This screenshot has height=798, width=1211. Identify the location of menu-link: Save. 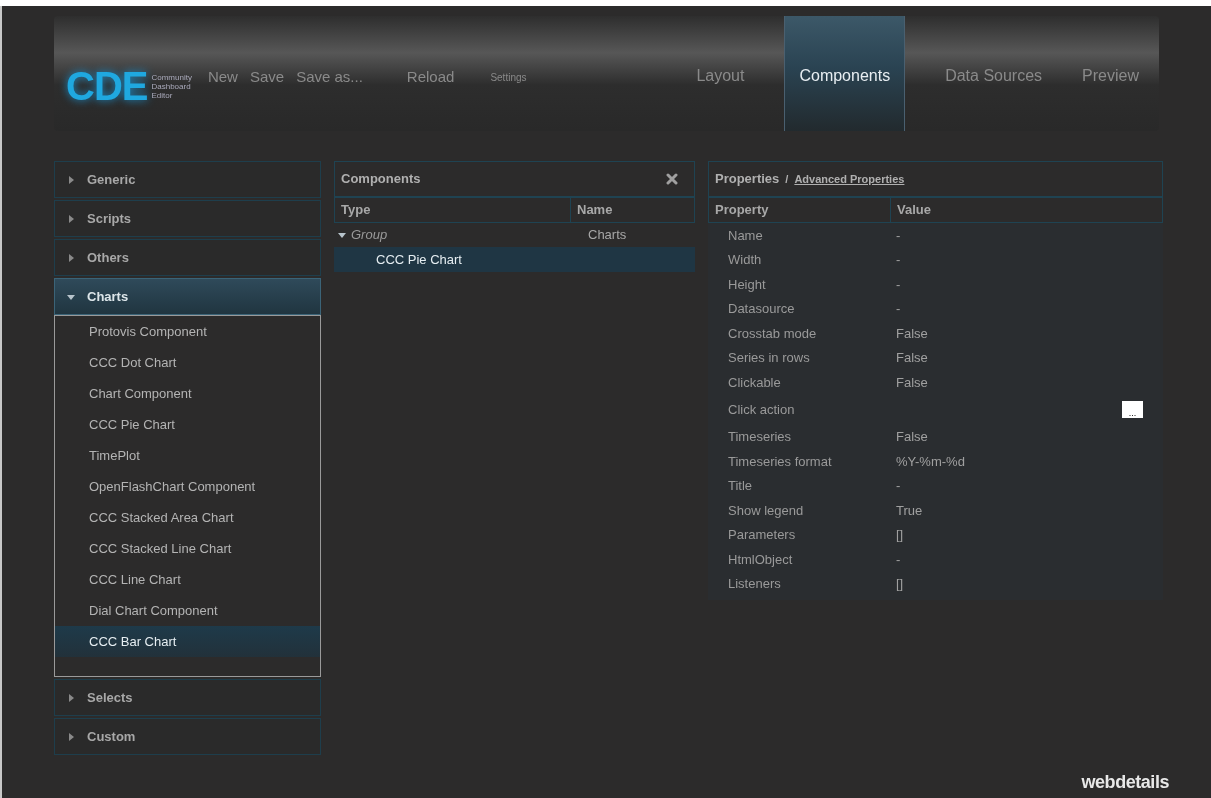
(267, 77).